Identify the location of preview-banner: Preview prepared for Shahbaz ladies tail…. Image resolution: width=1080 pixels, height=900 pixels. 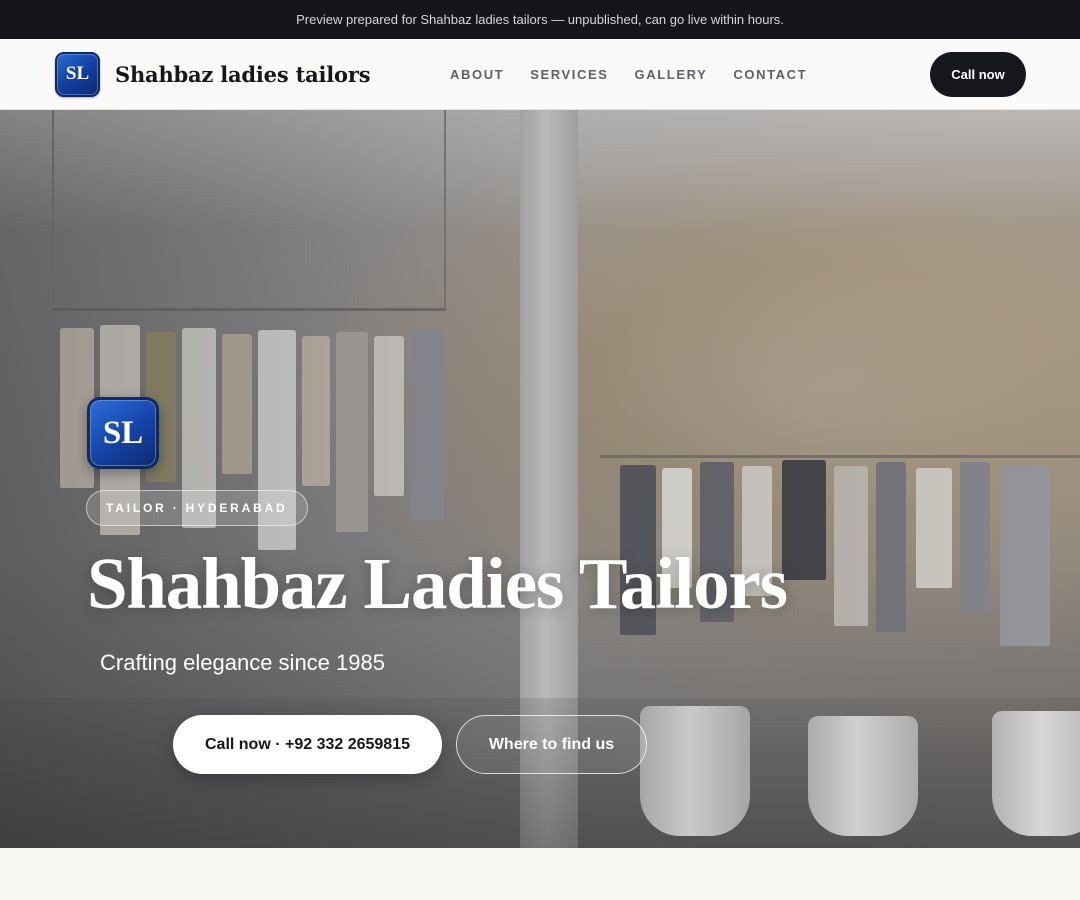
(540, 19).